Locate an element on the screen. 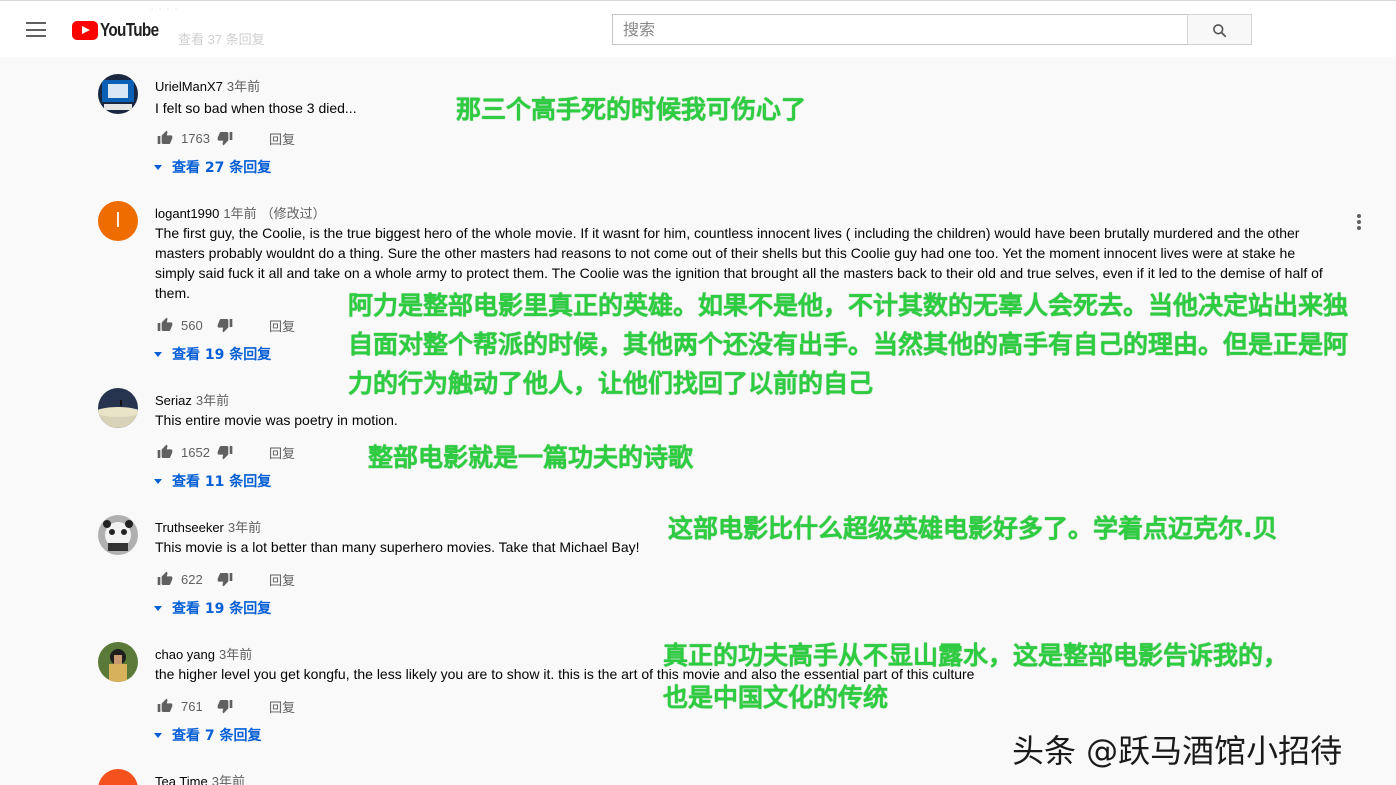 Image resolution: width=1396 pixels, height=785 pixels. avatar: l is located at coordinates (118, 221).